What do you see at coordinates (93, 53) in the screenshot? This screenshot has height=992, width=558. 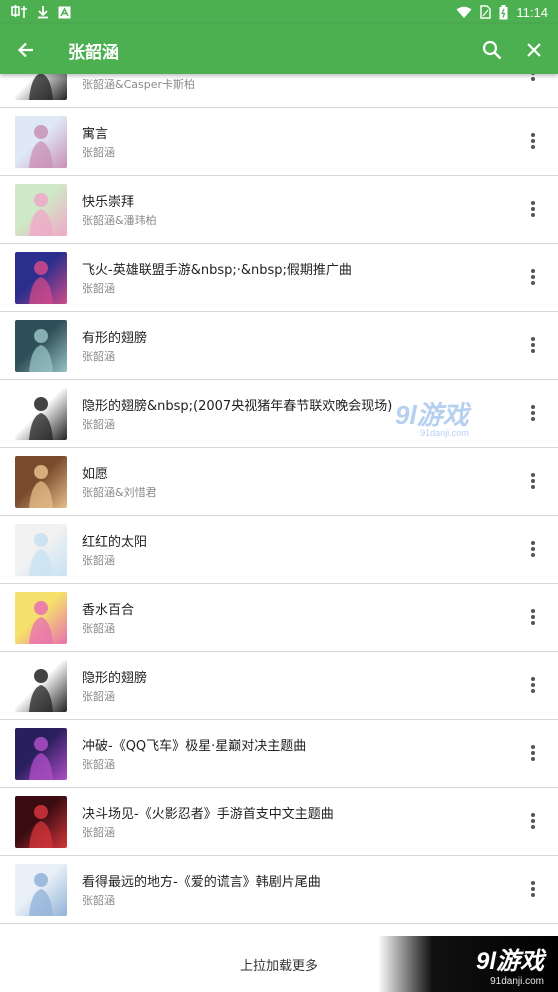 I see `page-title: 张韶涵` at bounding box center [93, 53].